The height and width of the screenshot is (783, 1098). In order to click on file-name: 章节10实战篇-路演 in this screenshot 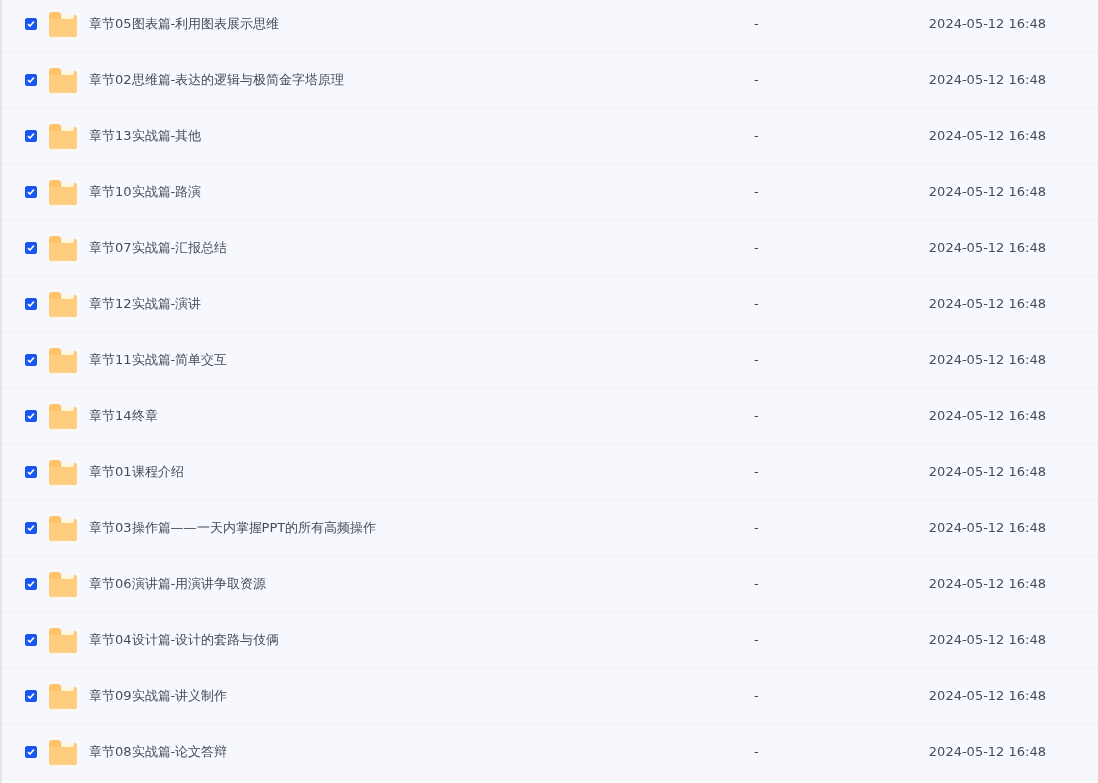, I will do `click(410, 191)`.